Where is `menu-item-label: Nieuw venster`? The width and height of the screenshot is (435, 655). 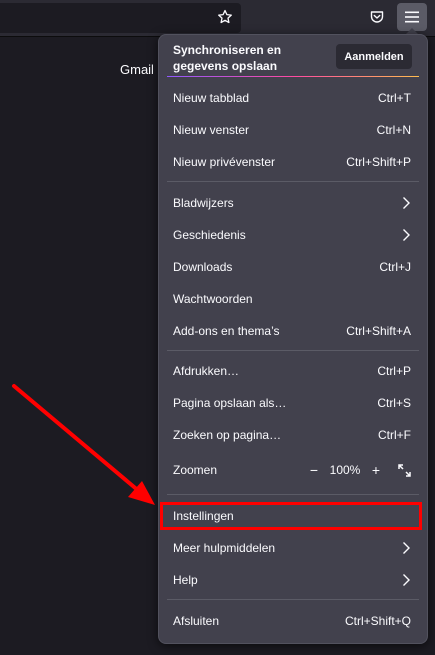 menu-item-label: Nieuw venster is located at coordinates (211, 130).